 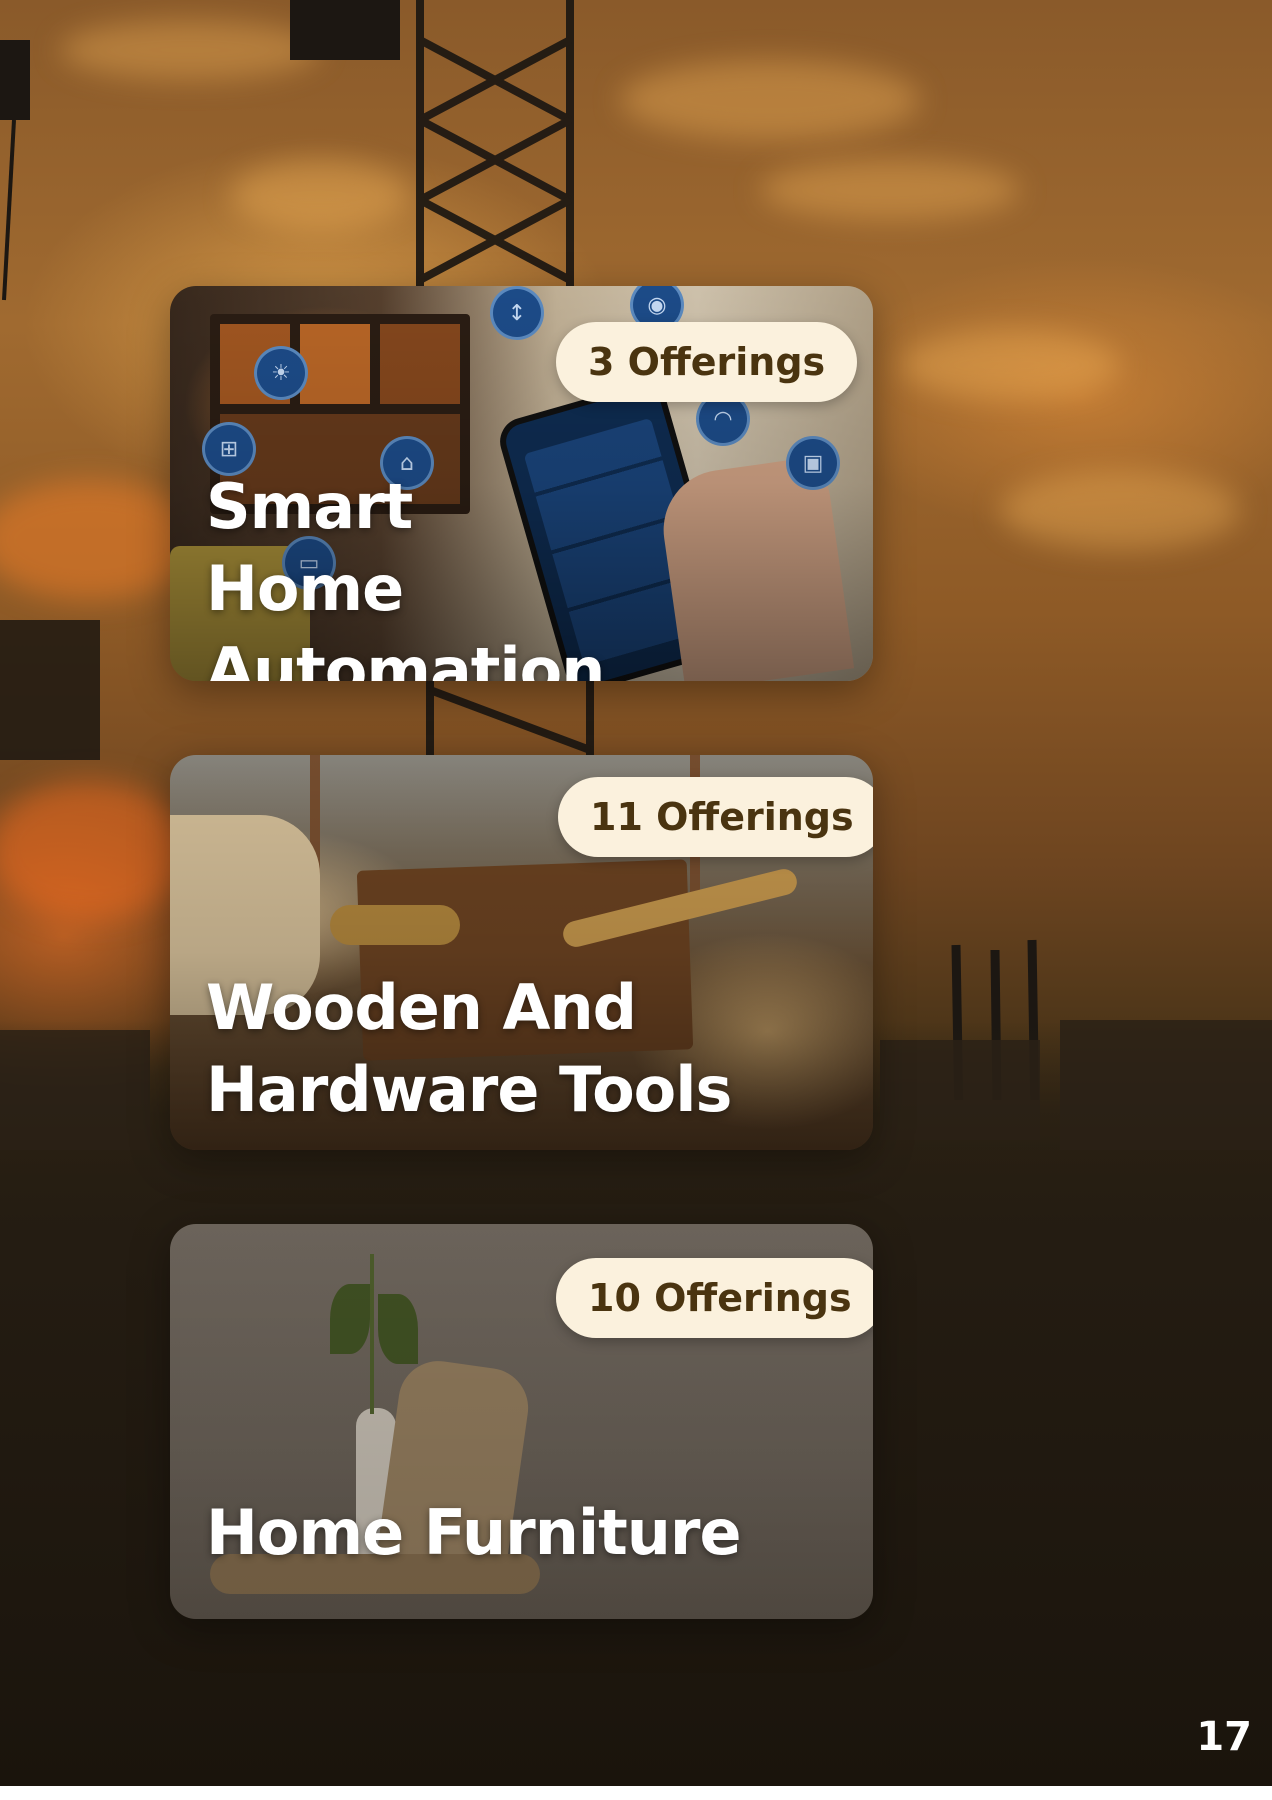 I want to click on card-title-line-2: Hardware Tools, so click(x=469, y=1089).